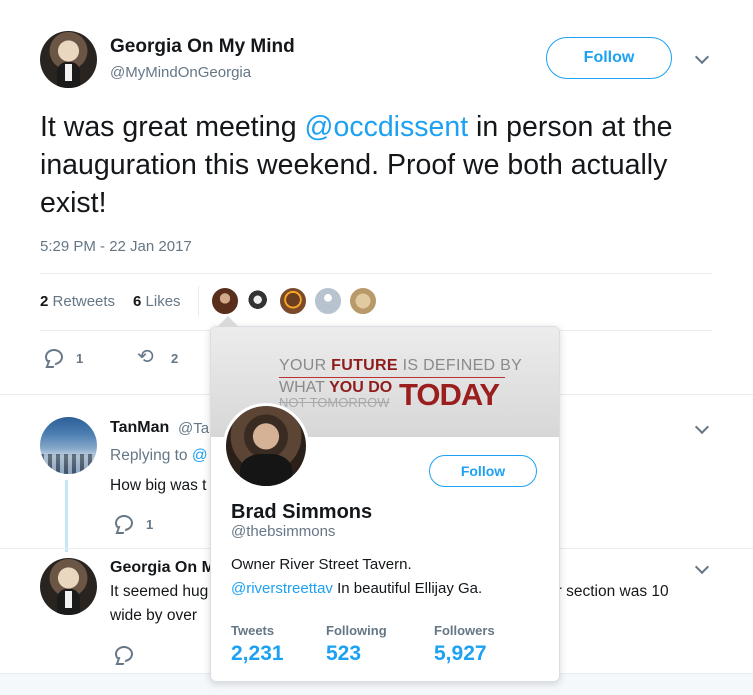 The height and width of the screenshot is (695, 753). Describe the element at coordinates (608, 591) in the screenshot. I see `reply-text-line1-right: er section was 10` at that location.